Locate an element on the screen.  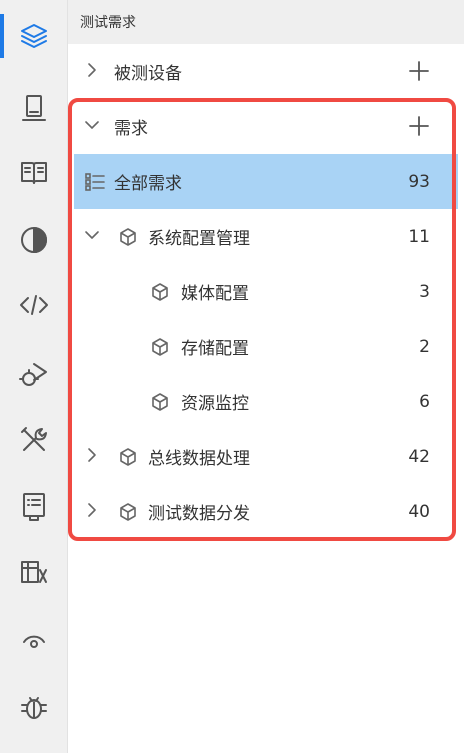
node-label: 测试数据分发 is located at coordinates (199, 514).